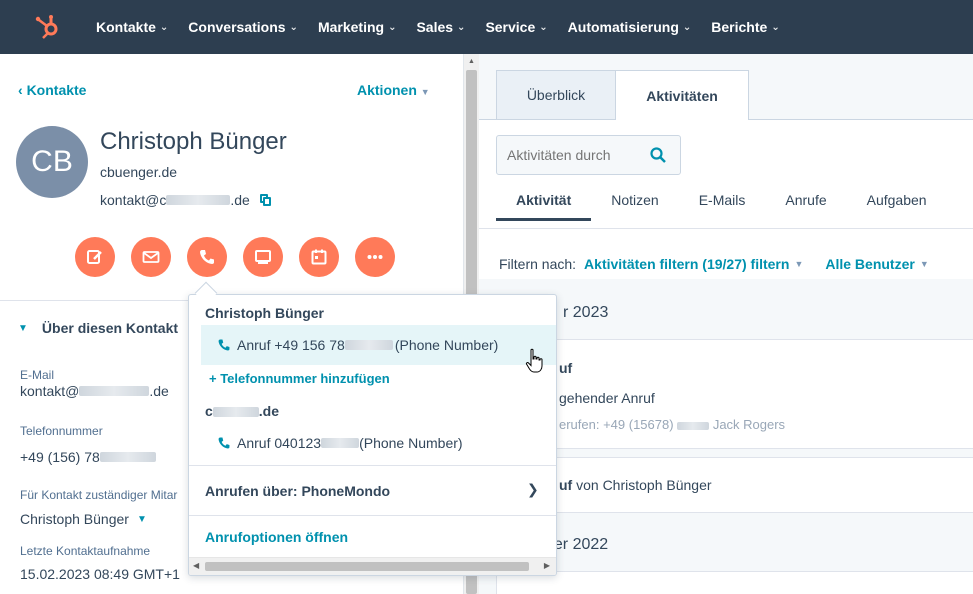 The height and width of the screenshot is (594, 973). Describe the element at coordinates (658, 155) in the screenshot. I see `search-icon` at that location.